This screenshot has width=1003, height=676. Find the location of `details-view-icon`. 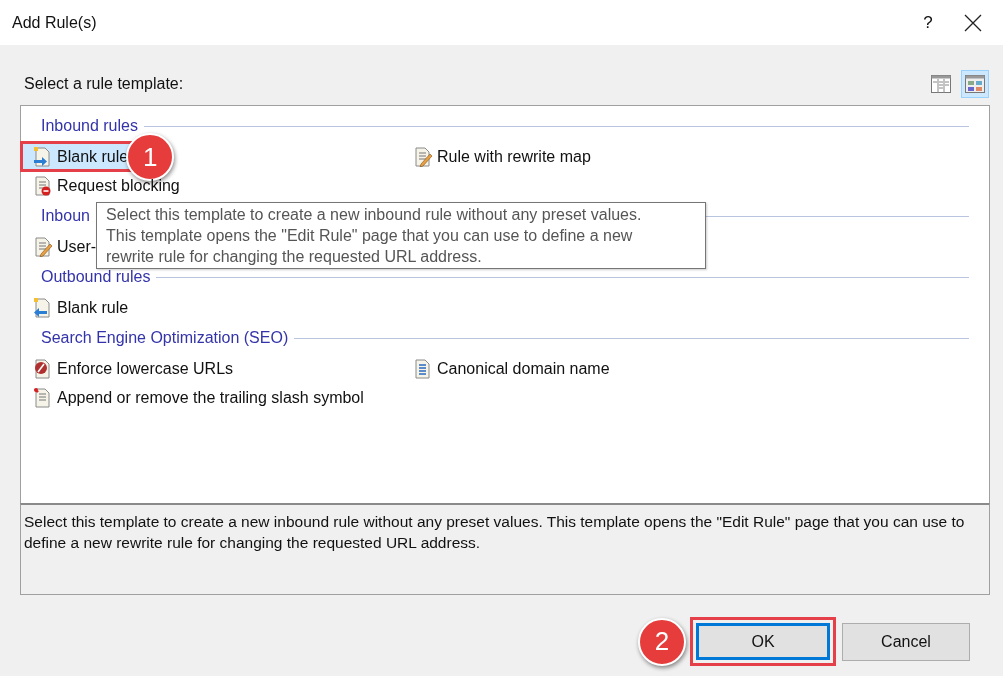

details-view-icon is located at coordinates (941, 84).